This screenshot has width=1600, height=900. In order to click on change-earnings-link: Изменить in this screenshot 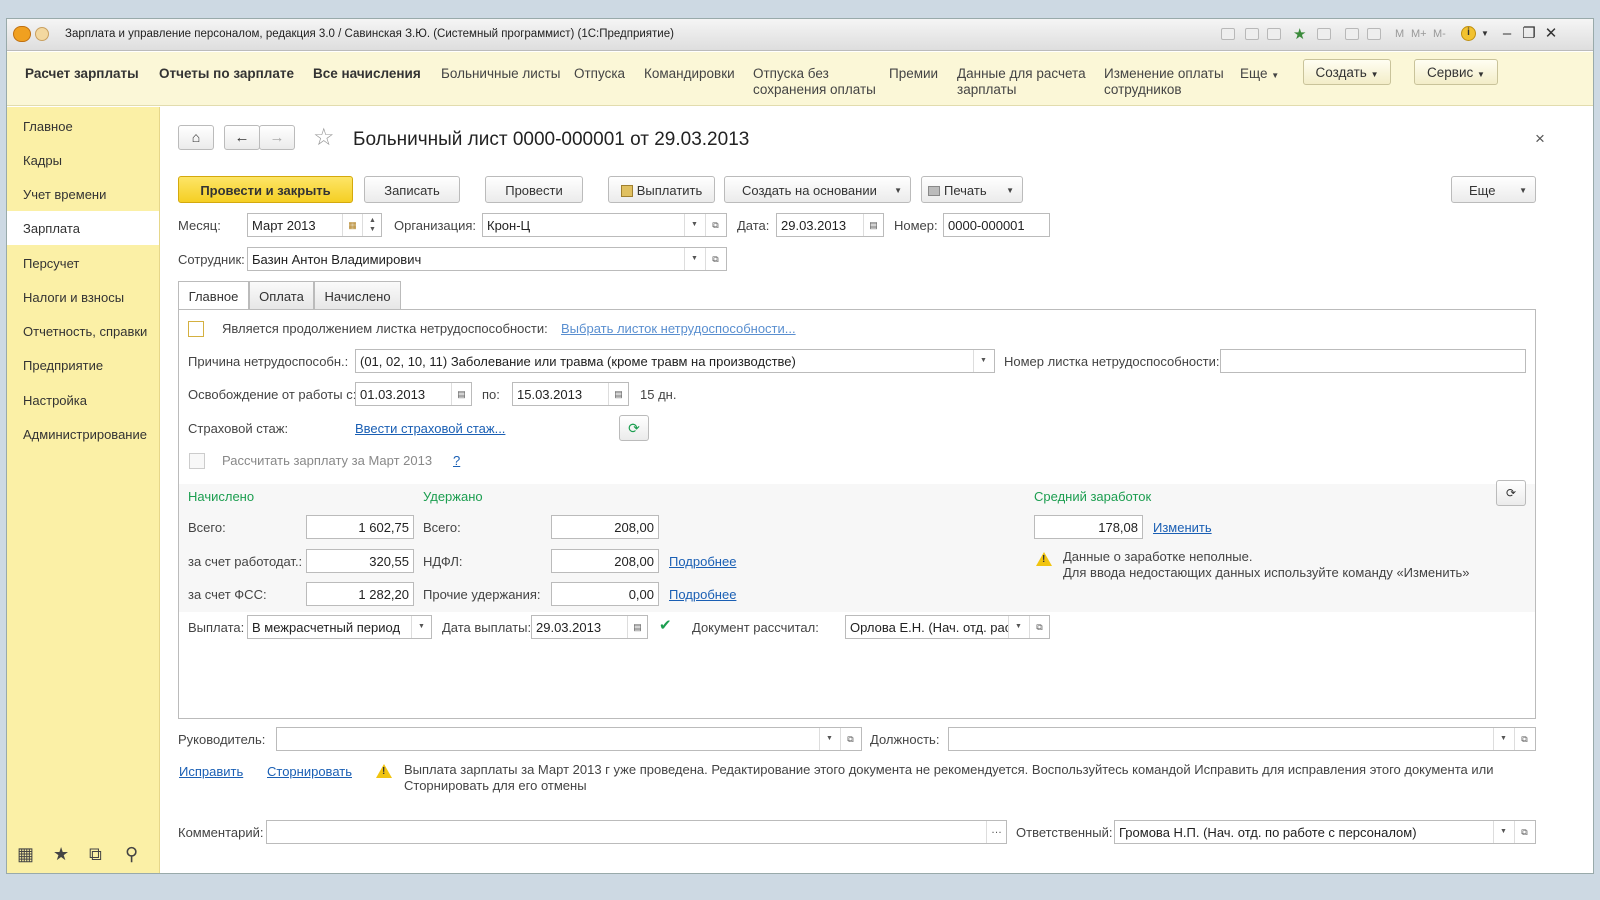, I will do `click(1182, 527)`.